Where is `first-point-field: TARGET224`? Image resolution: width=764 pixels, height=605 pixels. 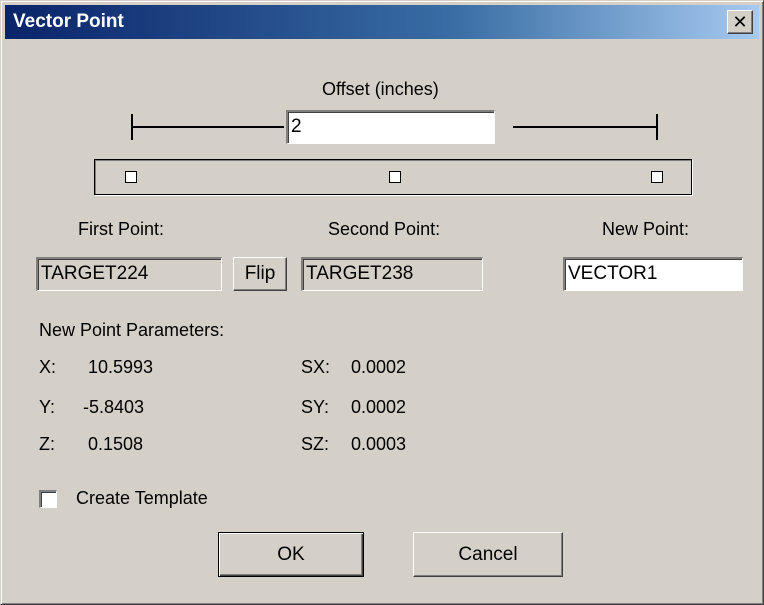 first-point-field: TARGET224 is located at coordinates (129, 274).